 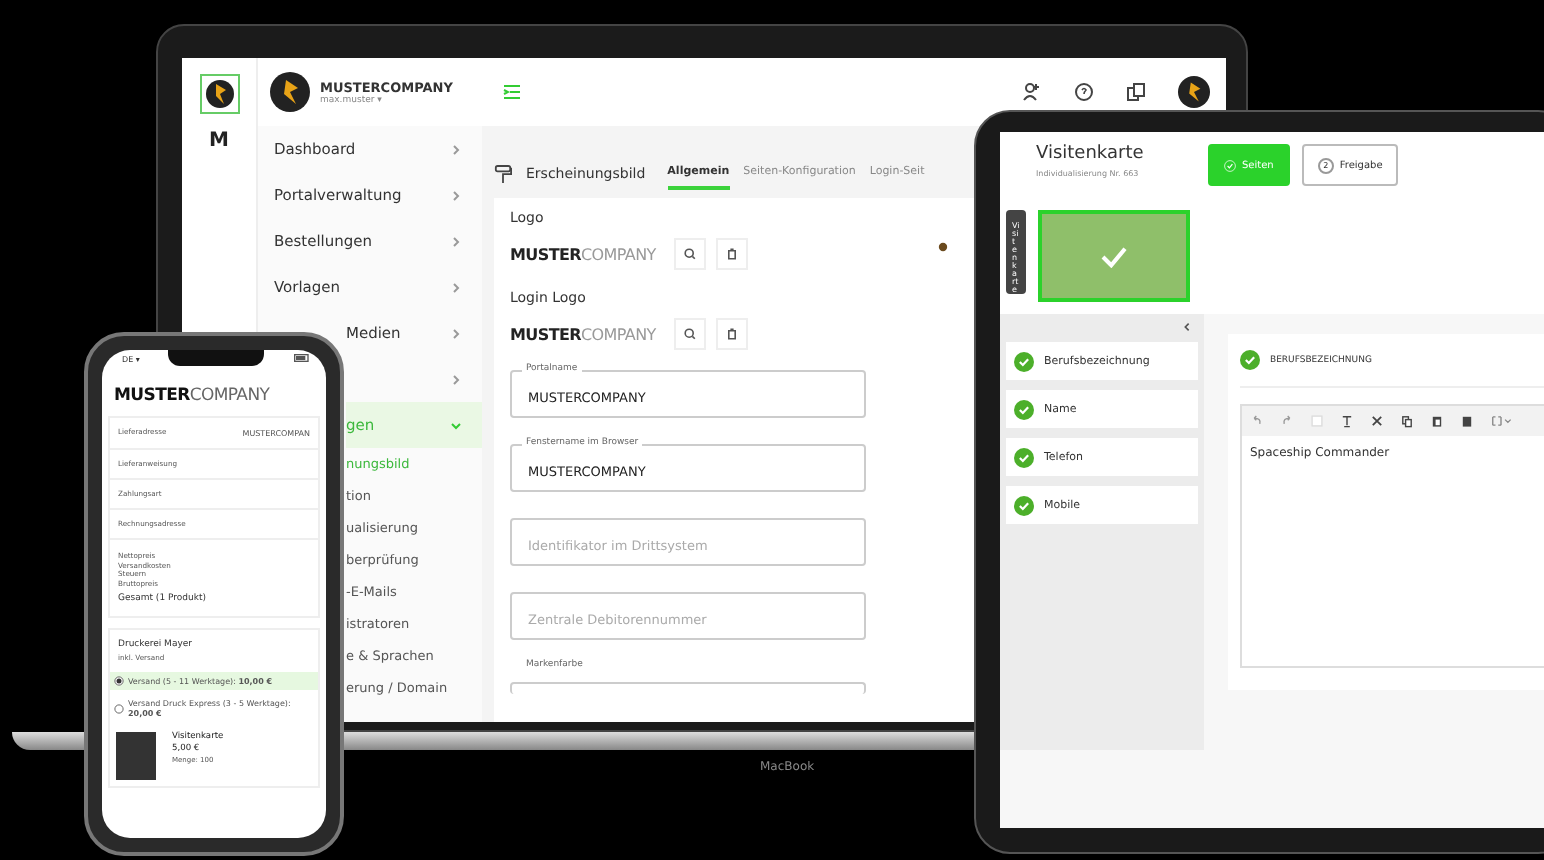 I want to click on menu-toggle-icon, so click(x=512, y=92).